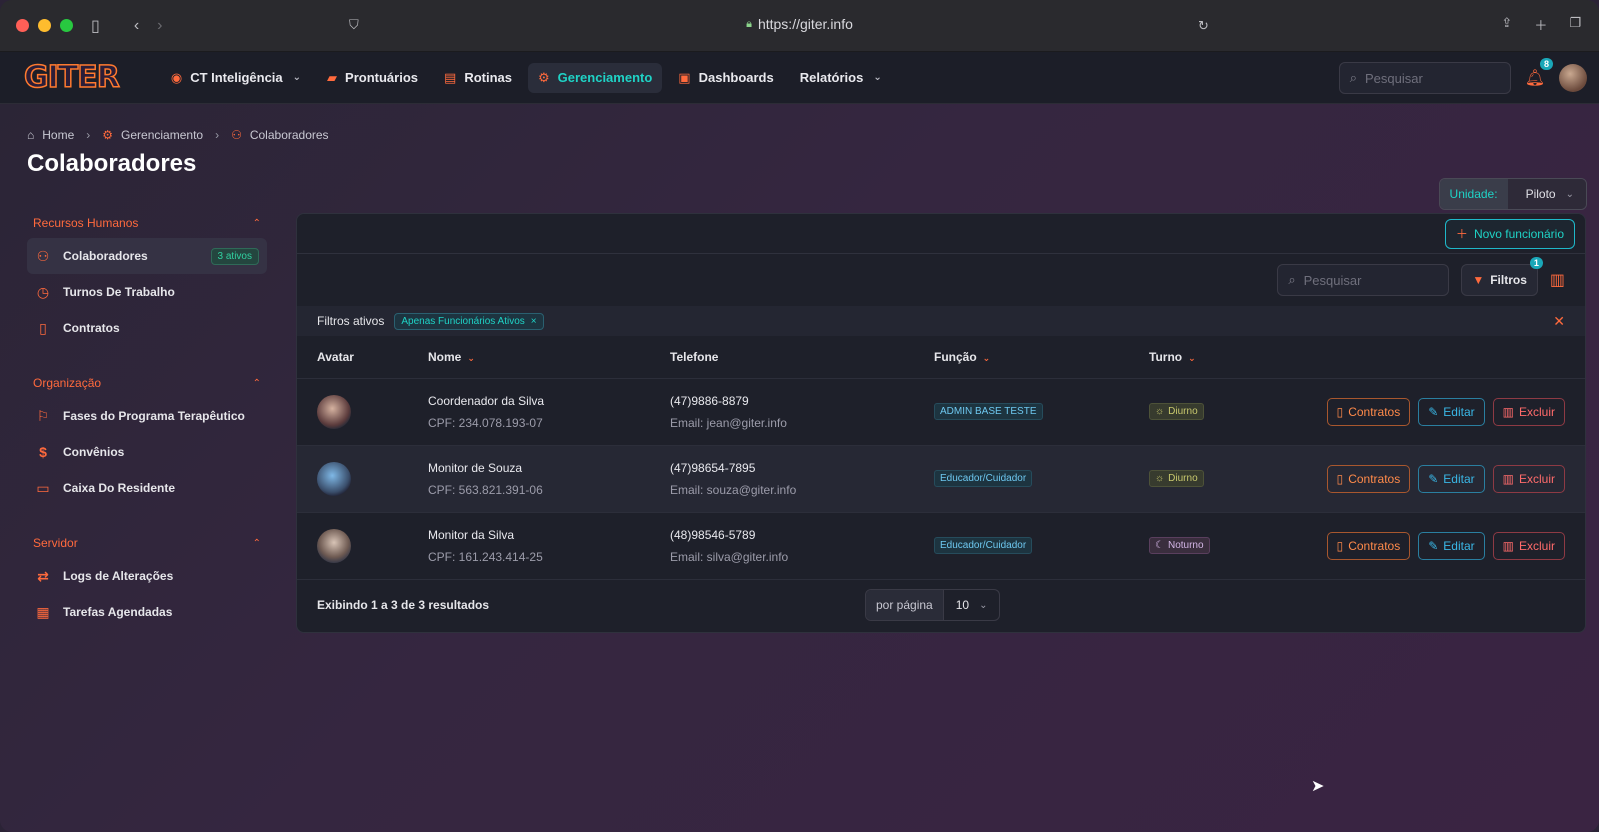 Image resolution: width=1599 pixels, height=832 pixels. What do you see at coordinates (147, 383) in the screenshot?
I see `sidebar-group-header: Organização ⌃` at bounding box center [147, 383].